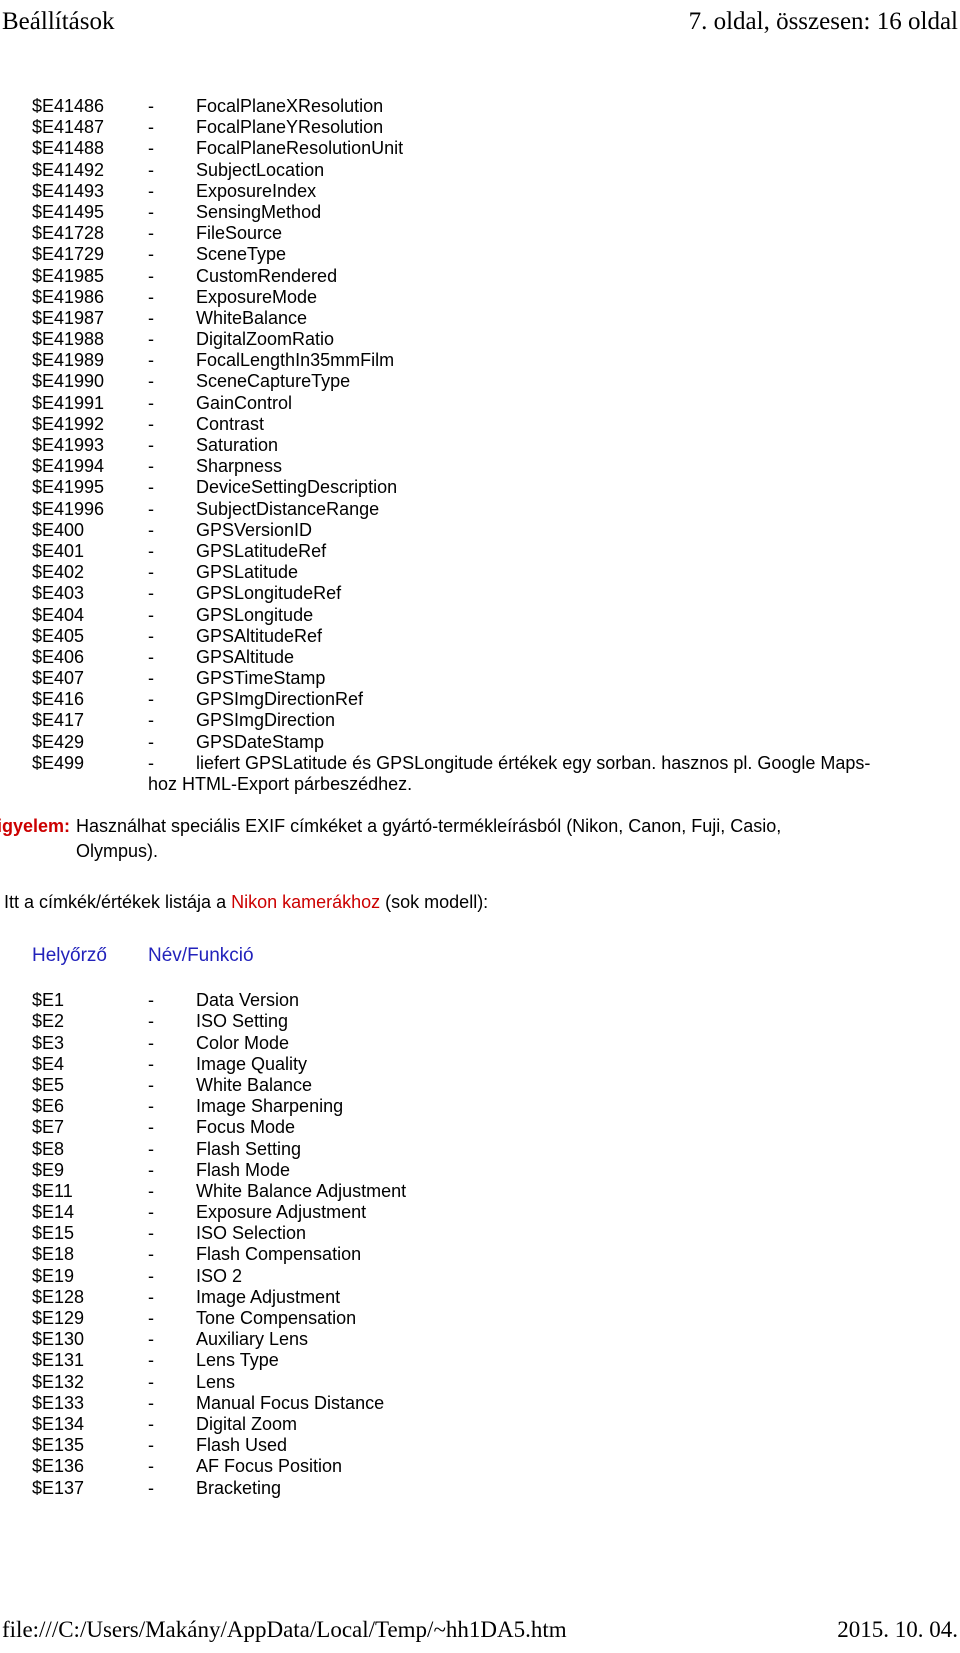 The image size is (960, 1653). I want to click on tag-code: $E400, so click(58, 529).